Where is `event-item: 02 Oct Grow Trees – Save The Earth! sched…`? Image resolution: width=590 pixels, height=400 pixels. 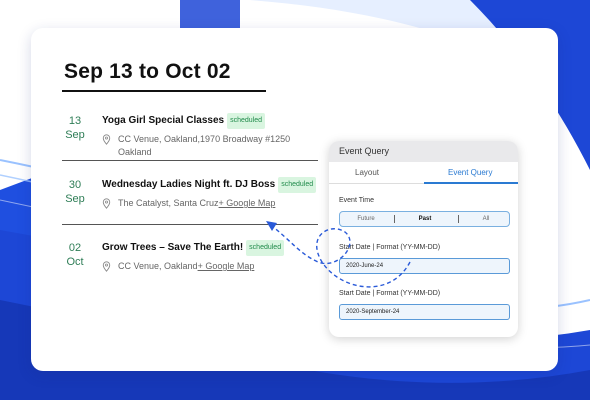
event-item: 02 Oct Grow Trees – Save The Earth! sched… is located at coordinates (190, 257).